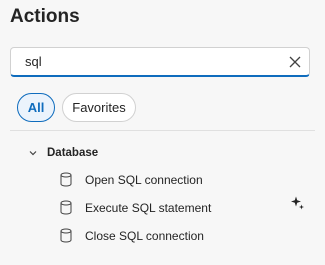 The width and height of the screenshot is (325, 265). I want to click on action-close-sql-connection: Close SQL connection, so click(180, 236).